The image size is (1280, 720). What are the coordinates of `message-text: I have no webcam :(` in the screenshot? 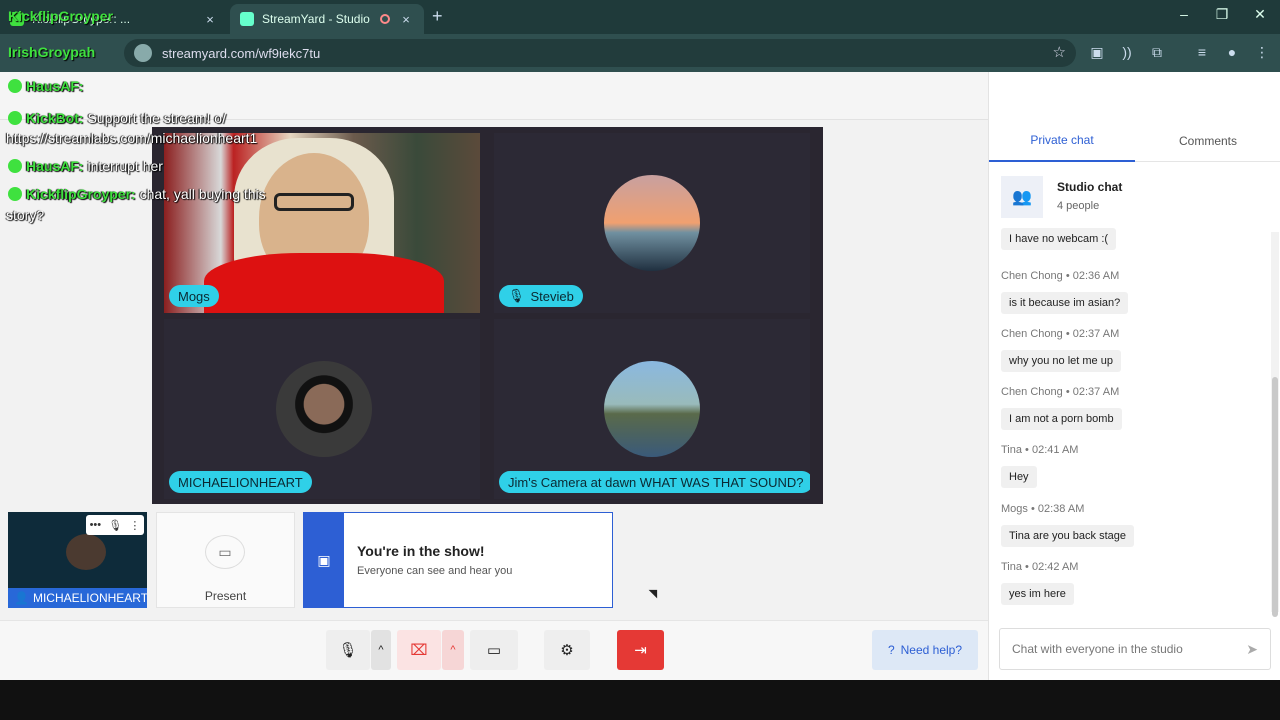 It's located at (1059, 239).